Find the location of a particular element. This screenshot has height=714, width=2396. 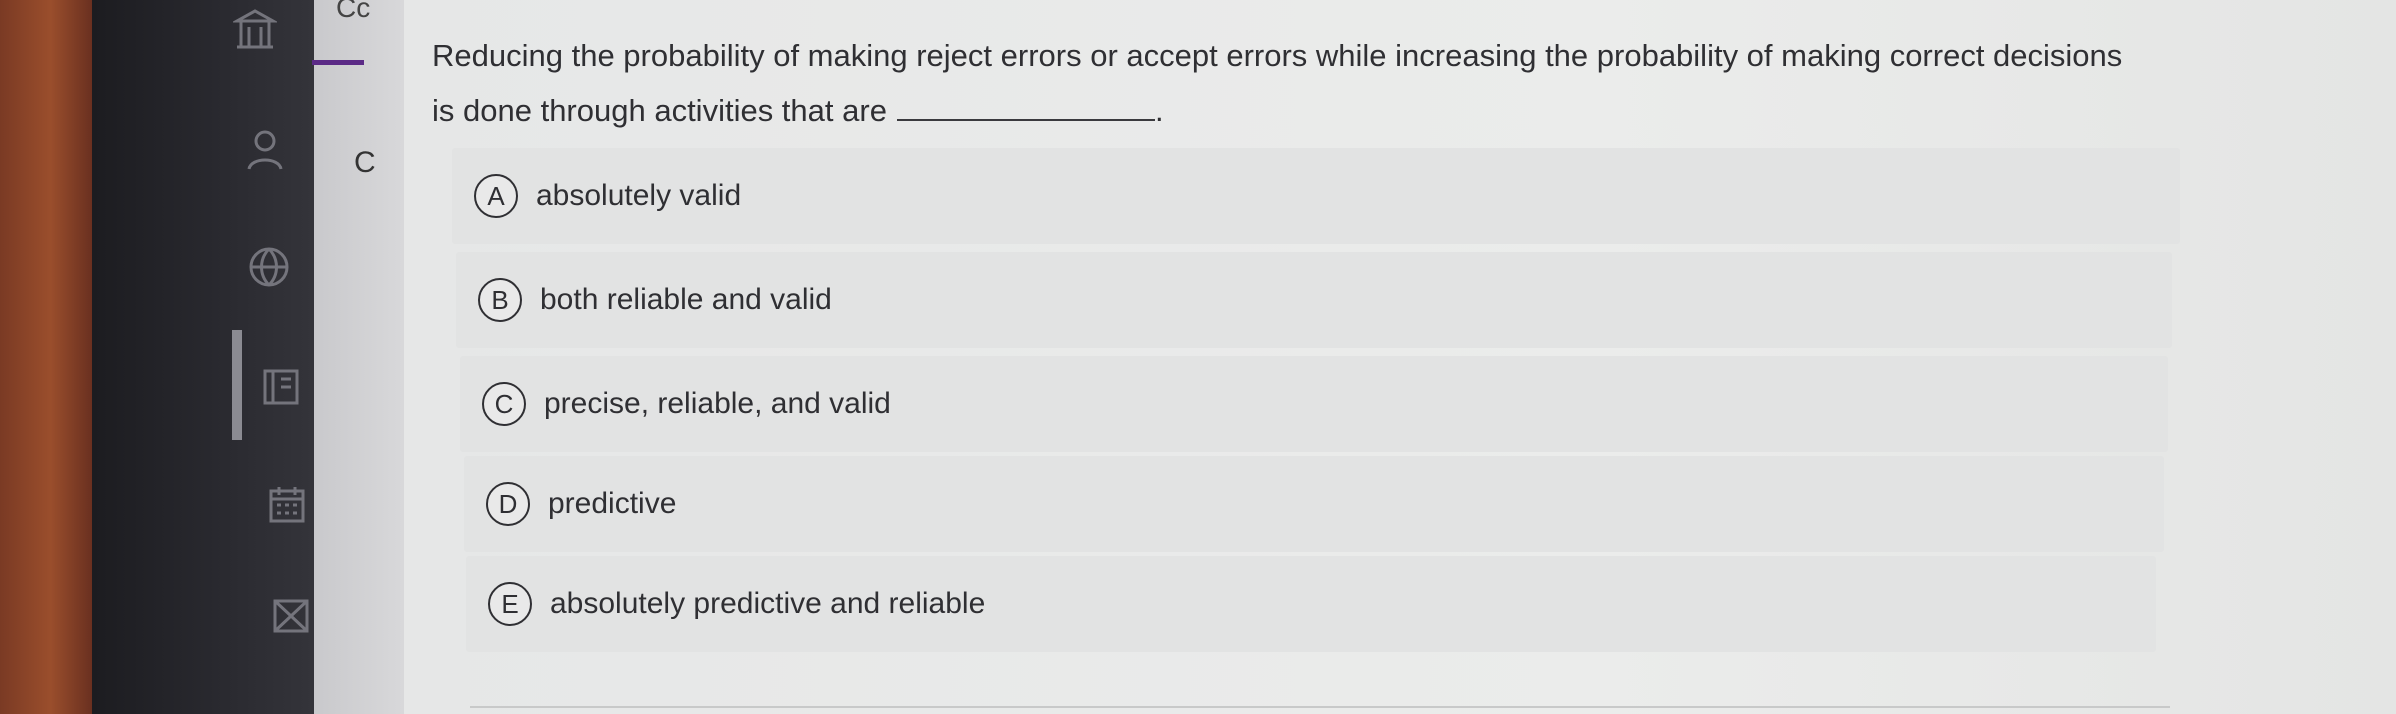

person-icon is located at coordinates (265, 149).